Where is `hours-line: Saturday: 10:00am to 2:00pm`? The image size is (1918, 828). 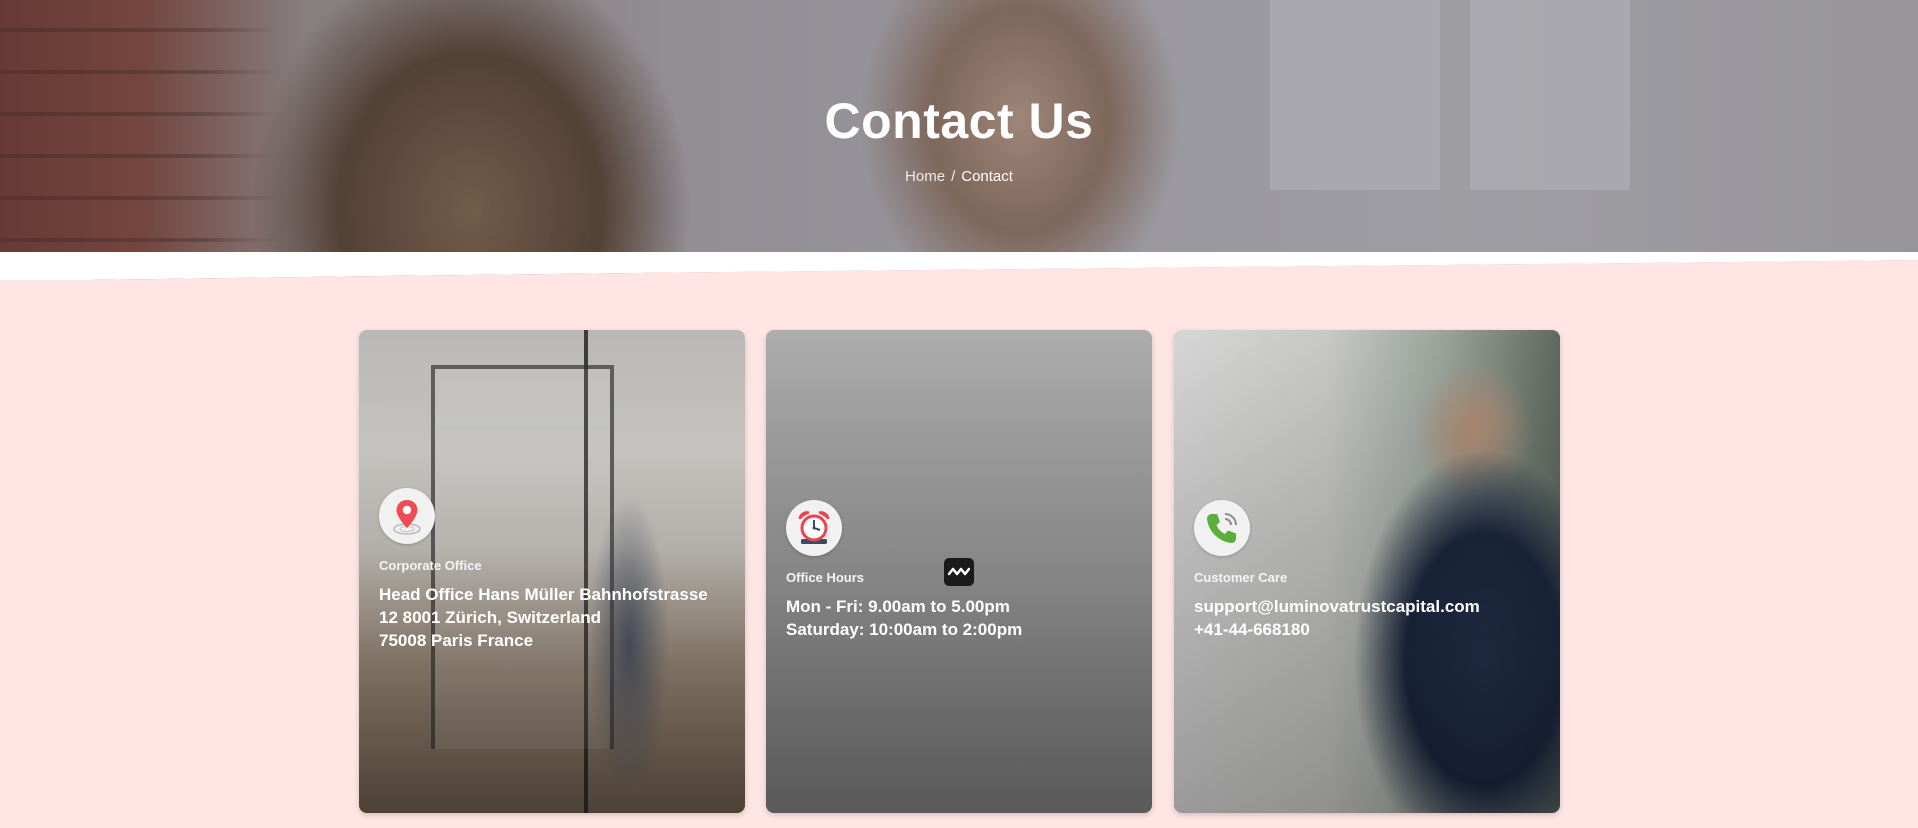 hours-line: Saturday: 10:00am to 2:00pm is located at coordinates (904, 629).